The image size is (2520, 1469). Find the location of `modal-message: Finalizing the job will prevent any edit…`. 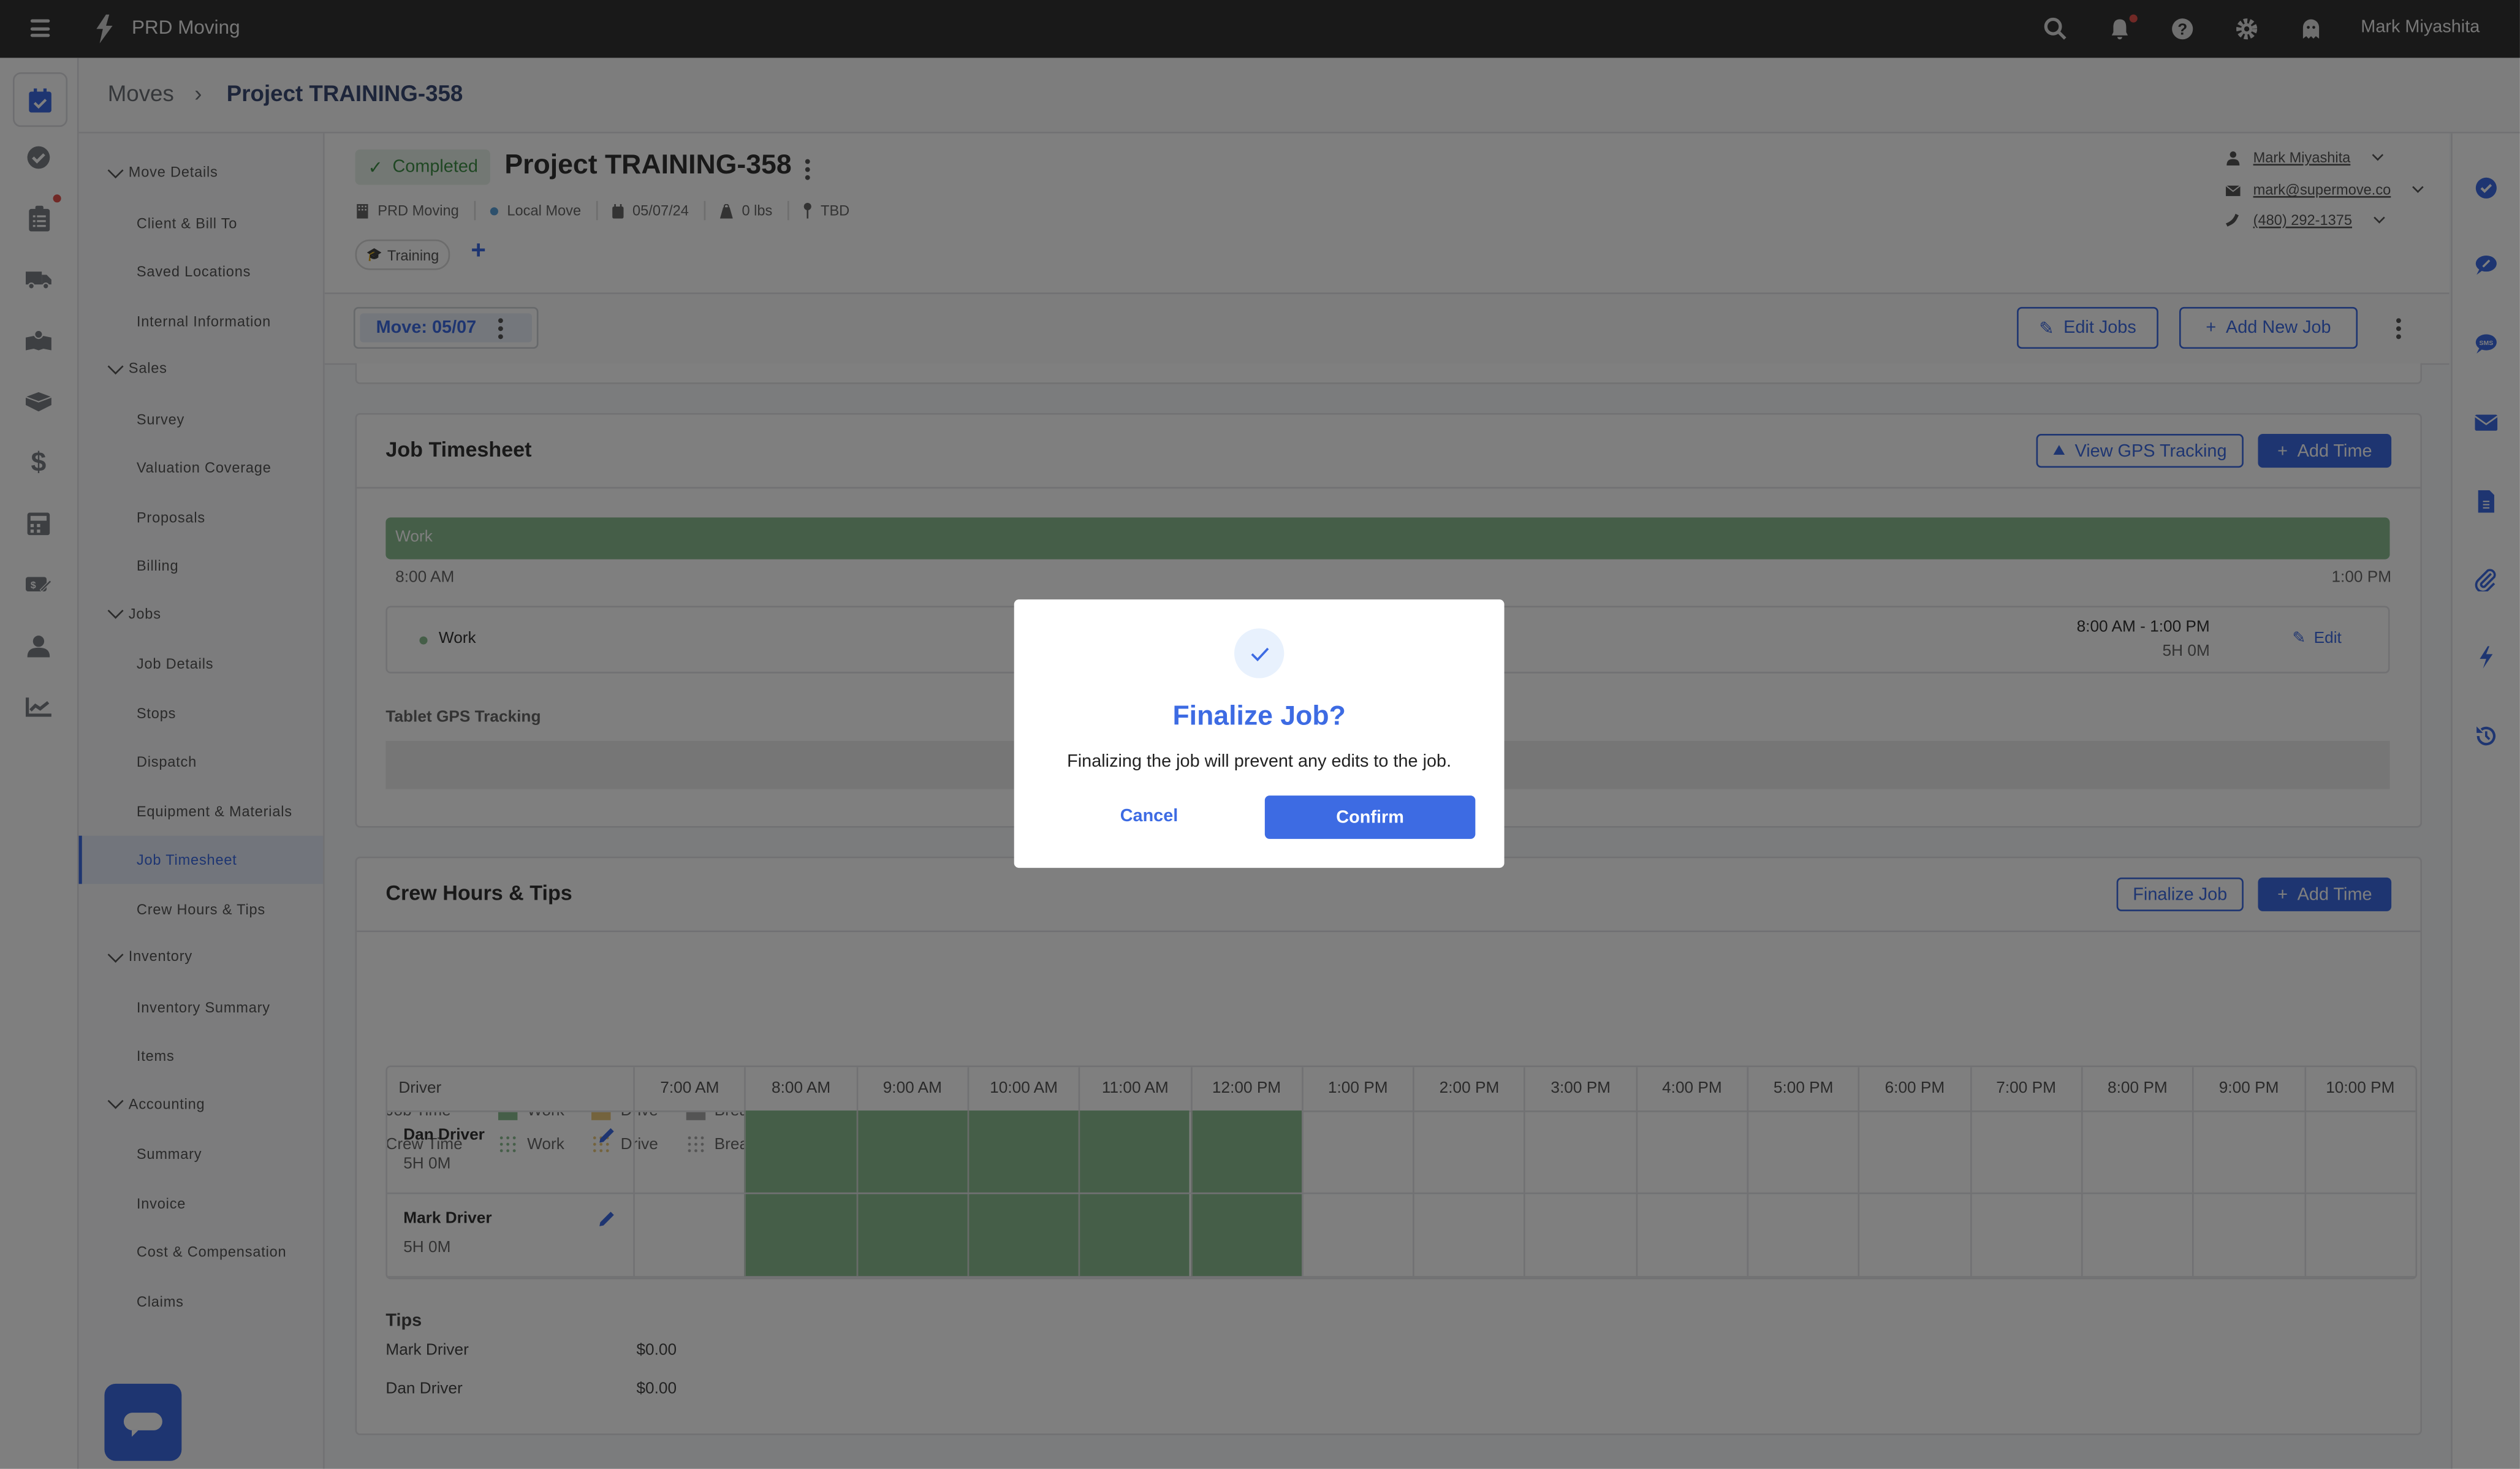

modal-message: Finalizing the job will prevent any edit… is located at coordinates (1260, 762).